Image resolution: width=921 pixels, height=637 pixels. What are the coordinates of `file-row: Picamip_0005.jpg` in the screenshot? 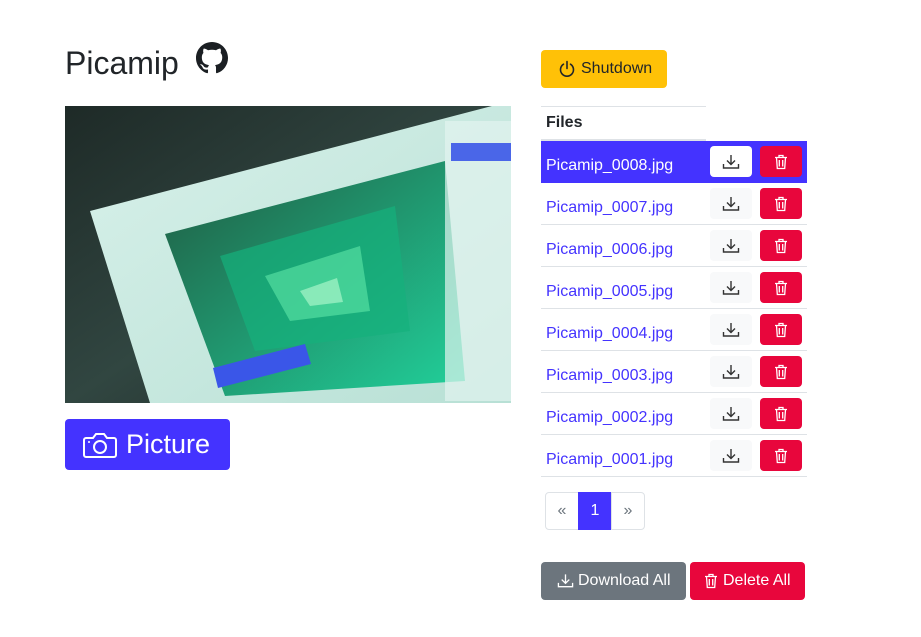 It's located at (674, 288).